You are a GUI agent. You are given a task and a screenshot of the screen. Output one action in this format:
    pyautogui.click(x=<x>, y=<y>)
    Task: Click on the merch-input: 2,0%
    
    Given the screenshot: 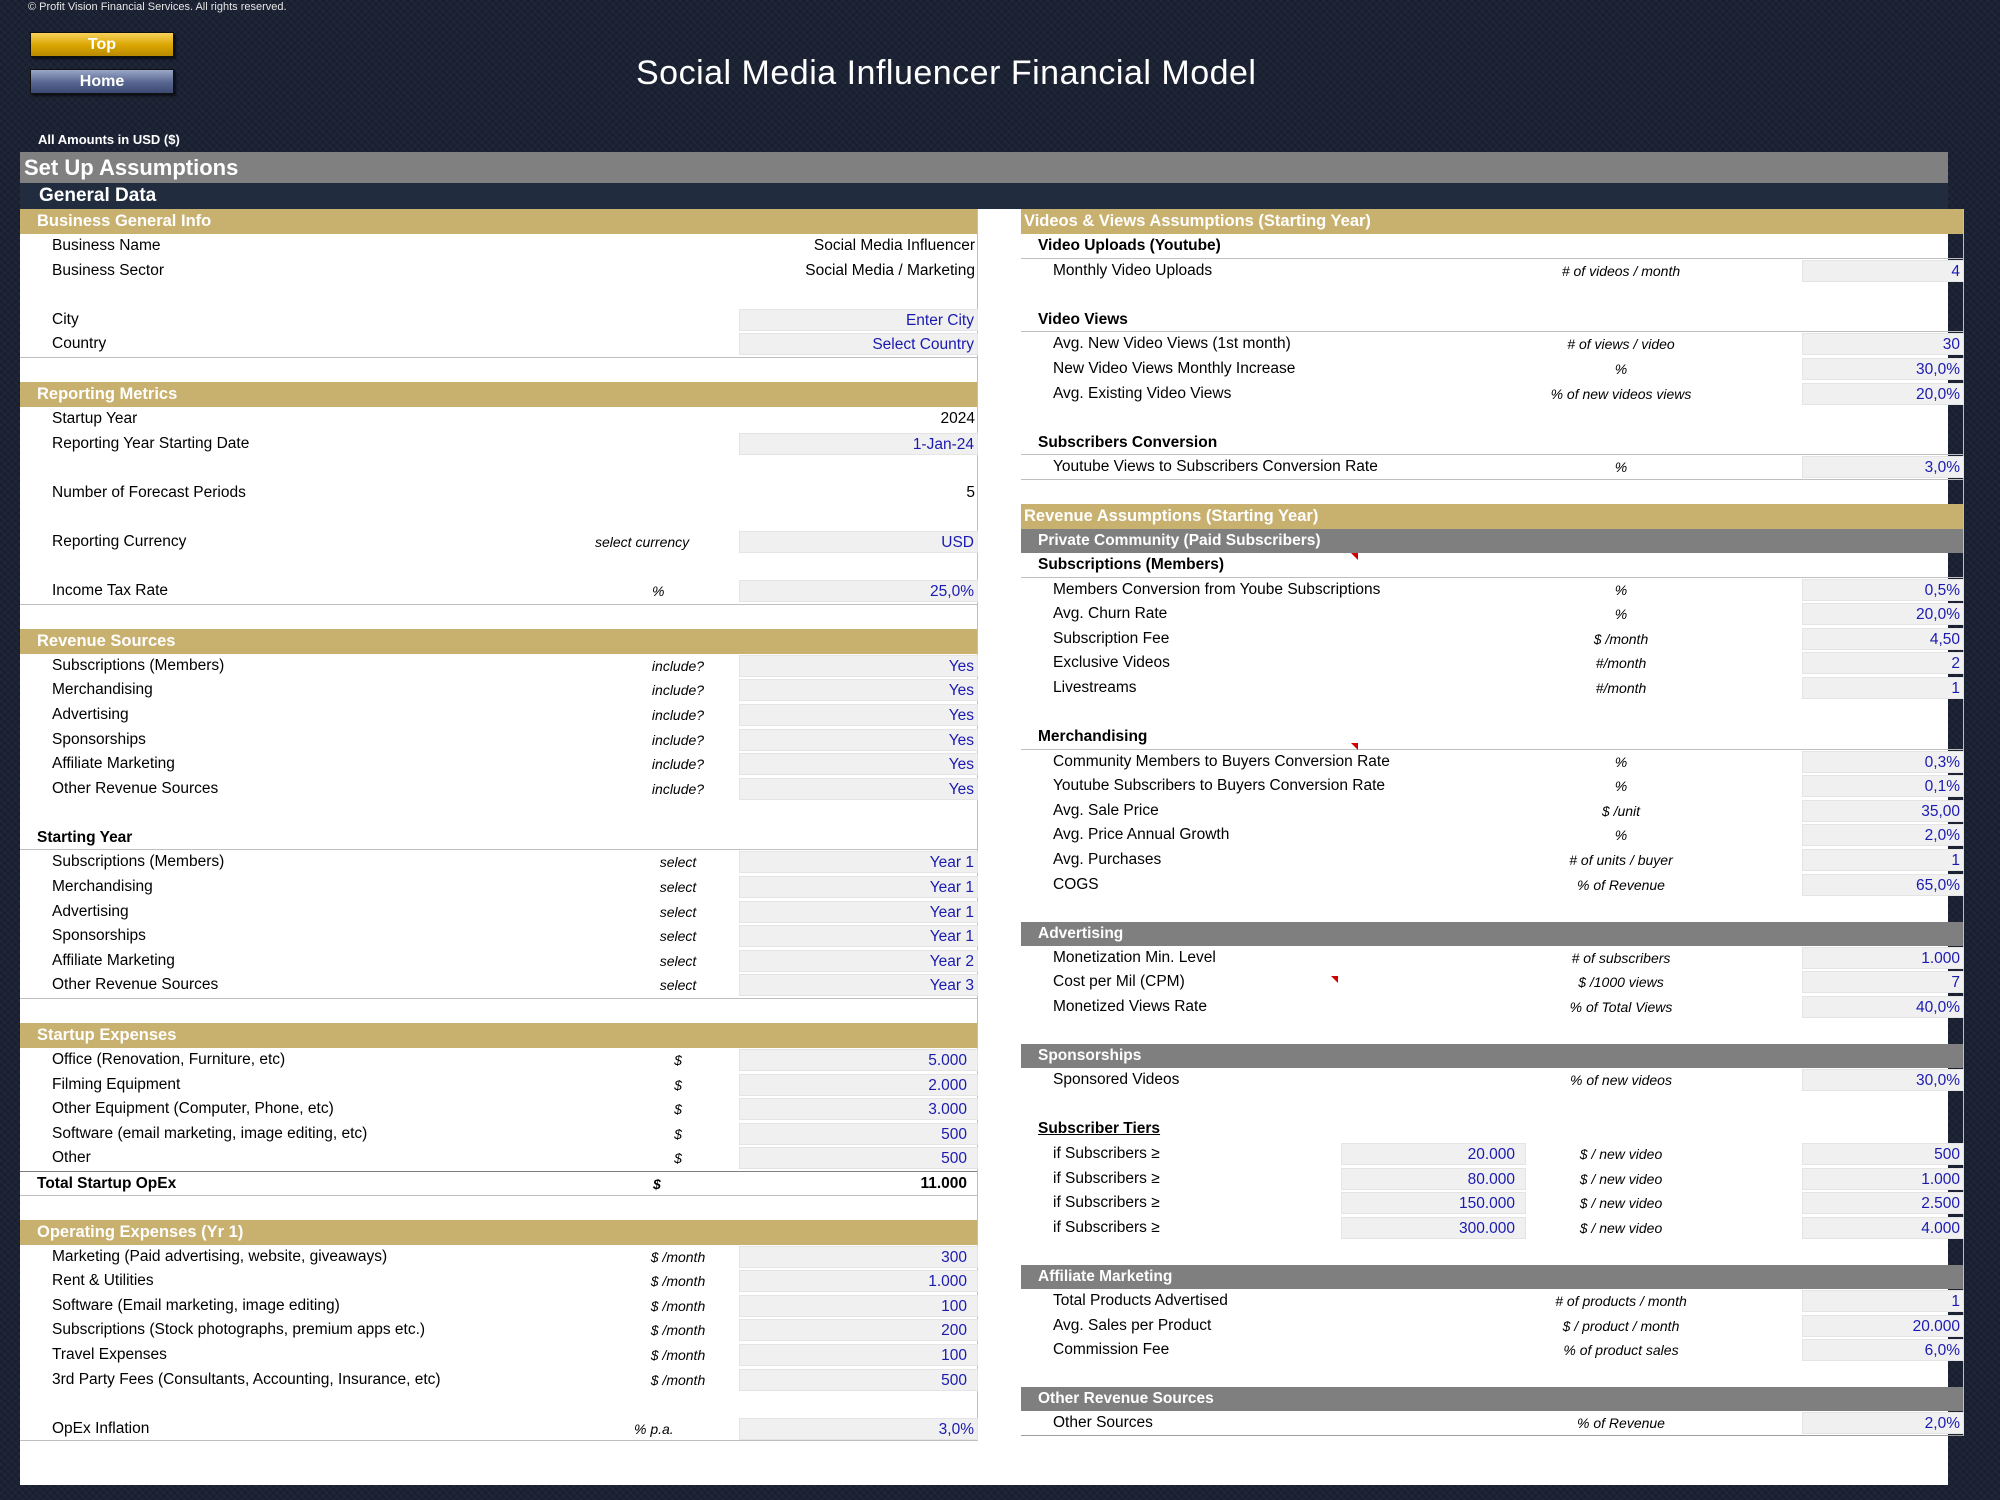 What is the action you would take?
    pyautogui.click(x=1883, y=835)
    